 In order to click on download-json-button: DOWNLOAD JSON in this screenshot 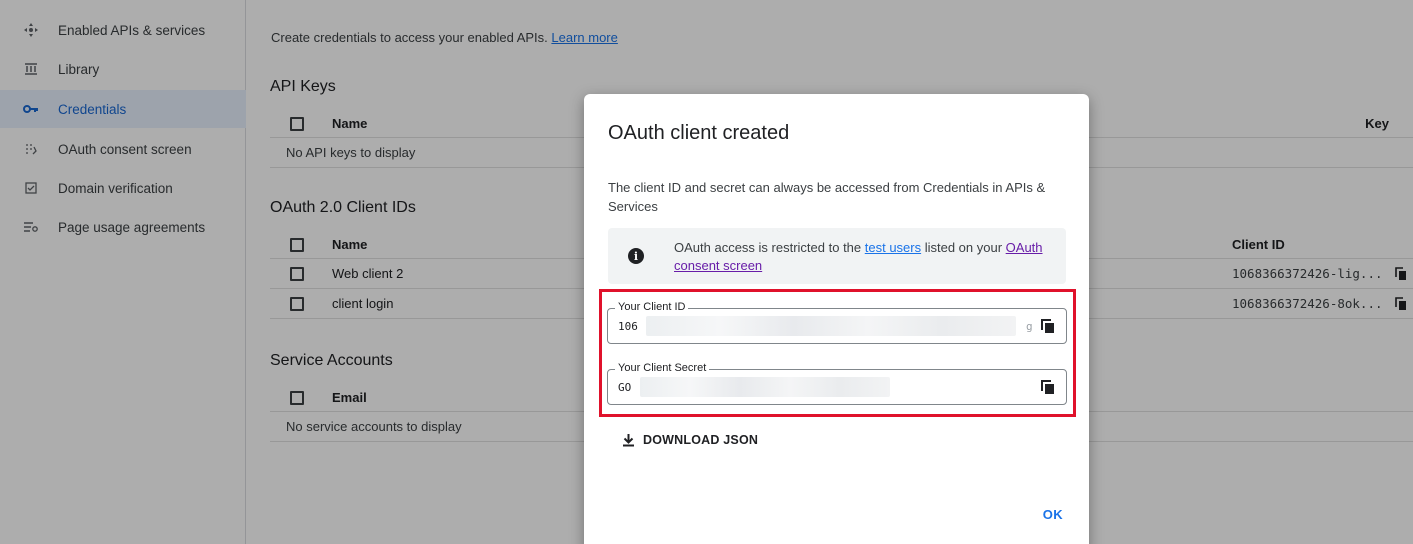, I will do `click(690, 440)`.